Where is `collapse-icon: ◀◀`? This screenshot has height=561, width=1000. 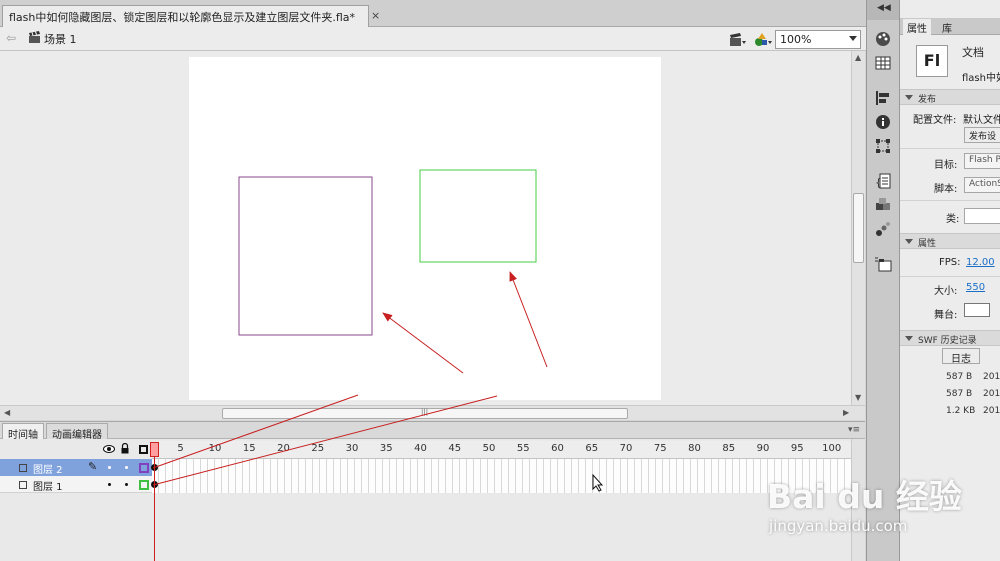
collapse-icon: ◀◀ is located at coordinates (884, 8).